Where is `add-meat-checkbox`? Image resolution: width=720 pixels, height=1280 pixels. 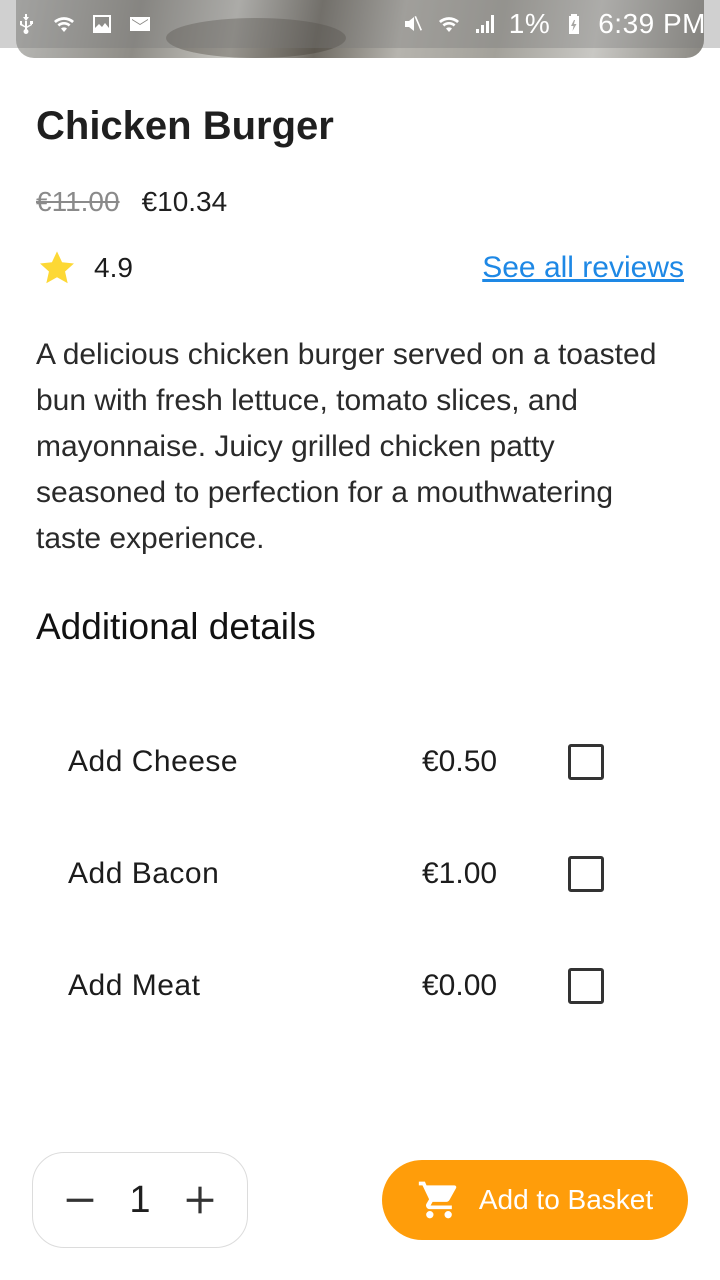 add-meat-checkbox is located at coordinates (586, 986).